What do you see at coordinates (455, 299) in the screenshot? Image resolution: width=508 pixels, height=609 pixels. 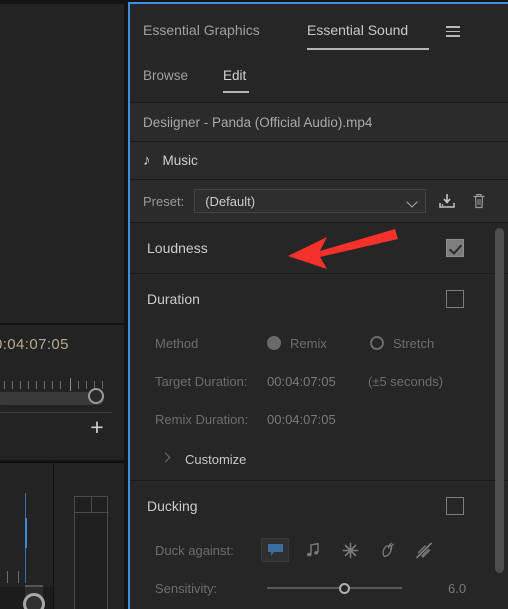 I see `duration-checkbox` at bounding box center [455, 299].